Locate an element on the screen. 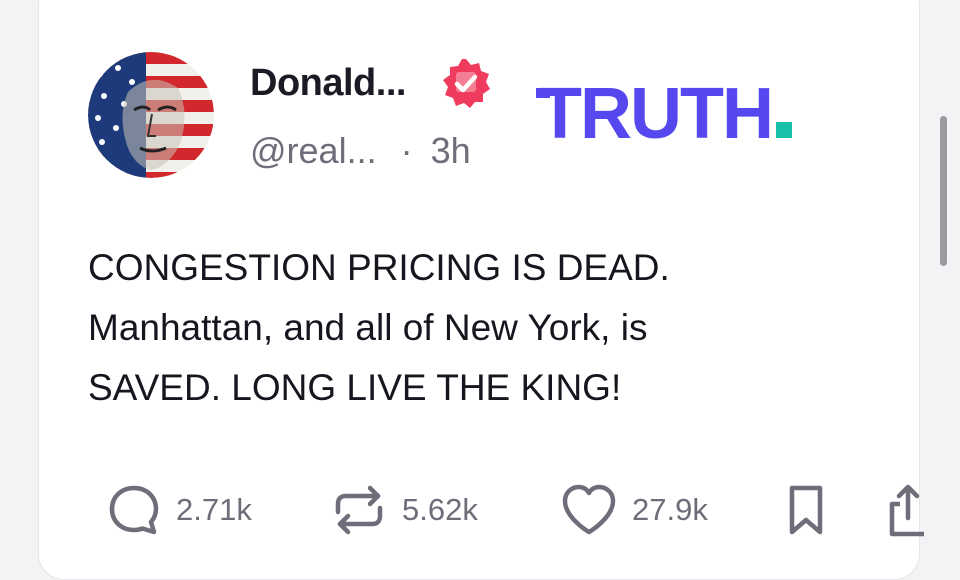  retruth-button: 5.62k is located at coordinates (404, 510).